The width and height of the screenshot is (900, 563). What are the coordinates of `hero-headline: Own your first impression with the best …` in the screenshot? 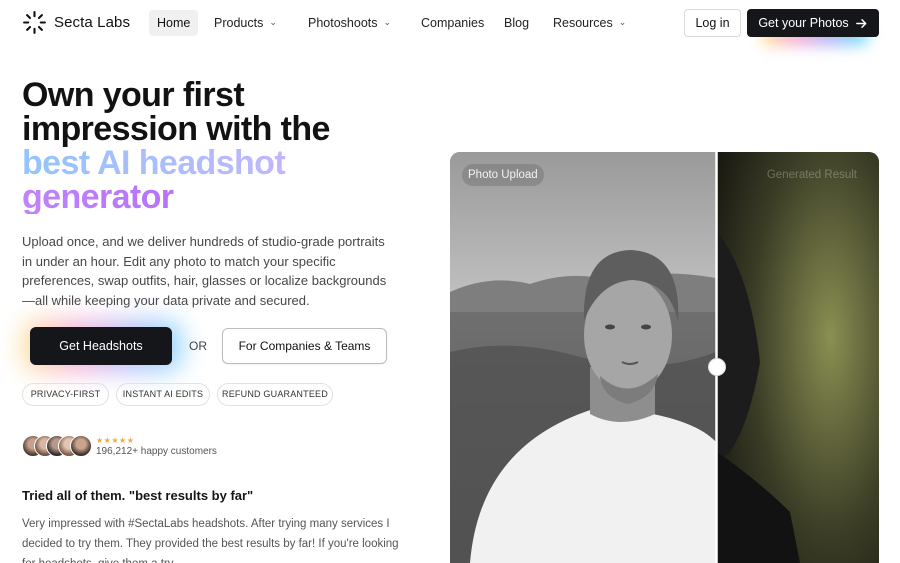 It's located at (222, 146).